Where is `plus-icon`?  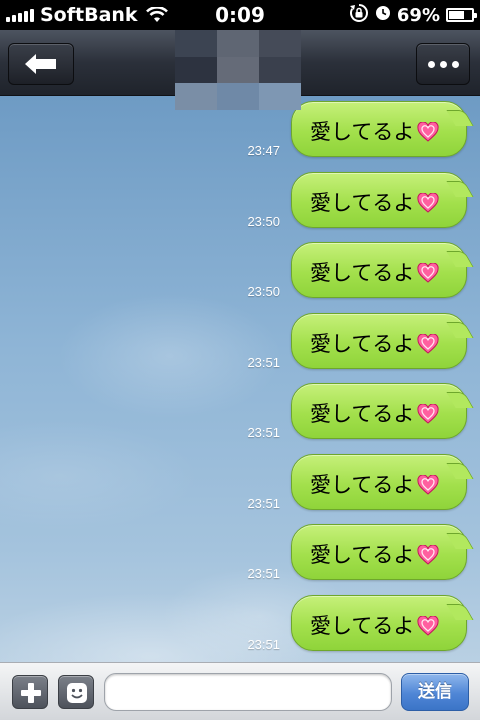
plus-icon is located at coordinates (31, 693).